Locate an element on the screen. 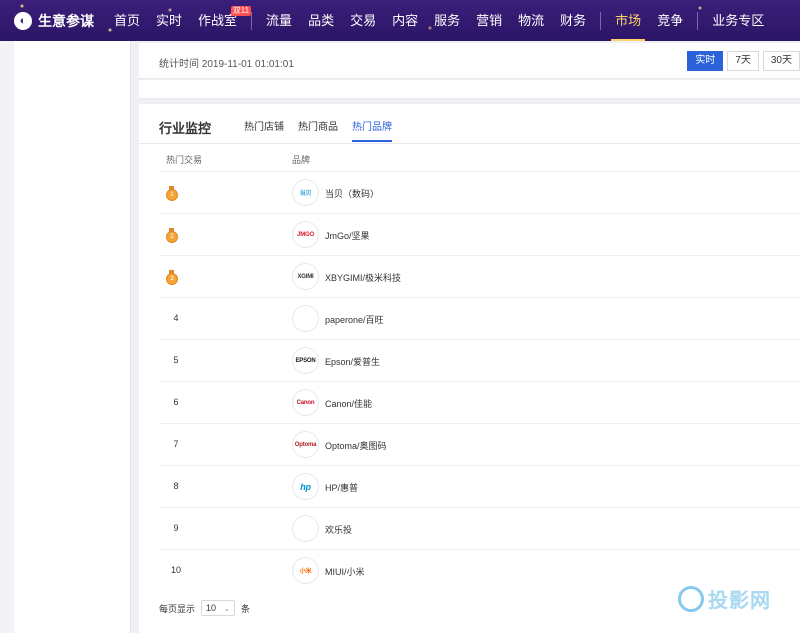 This screenshot has height=633, width=800. column-header-brand: 品牌 is located at coordinates (301, 160).